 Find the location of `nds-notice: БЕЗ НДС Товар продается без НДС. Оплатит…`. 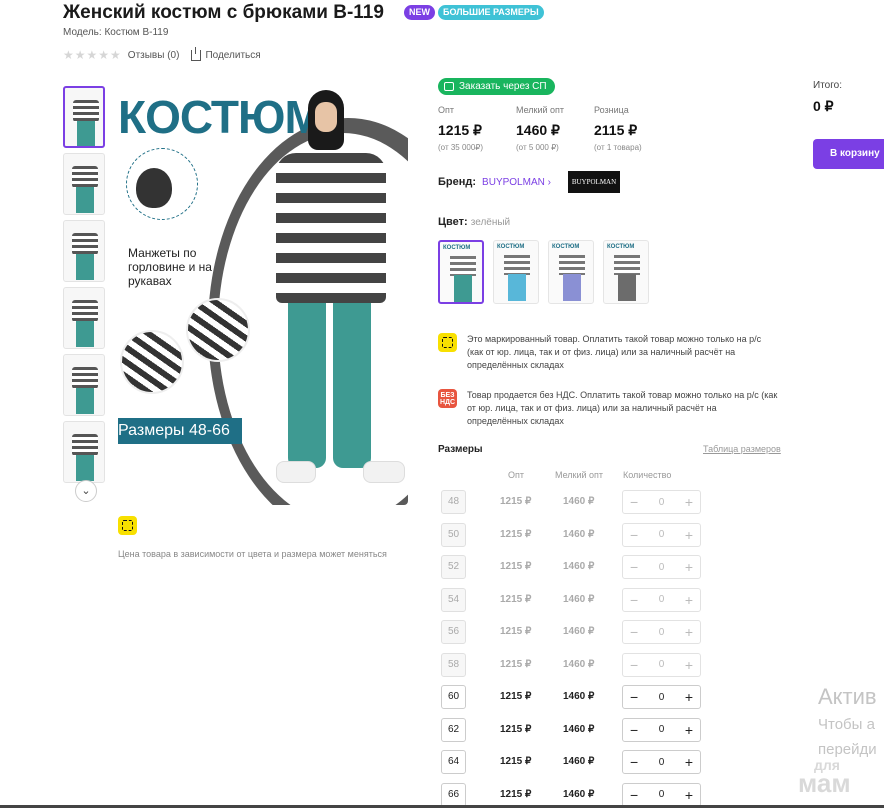

nds-notice: БЕЗ НДС Товар продается без НДС. Оплатит… is located at coordinates (608, 408).